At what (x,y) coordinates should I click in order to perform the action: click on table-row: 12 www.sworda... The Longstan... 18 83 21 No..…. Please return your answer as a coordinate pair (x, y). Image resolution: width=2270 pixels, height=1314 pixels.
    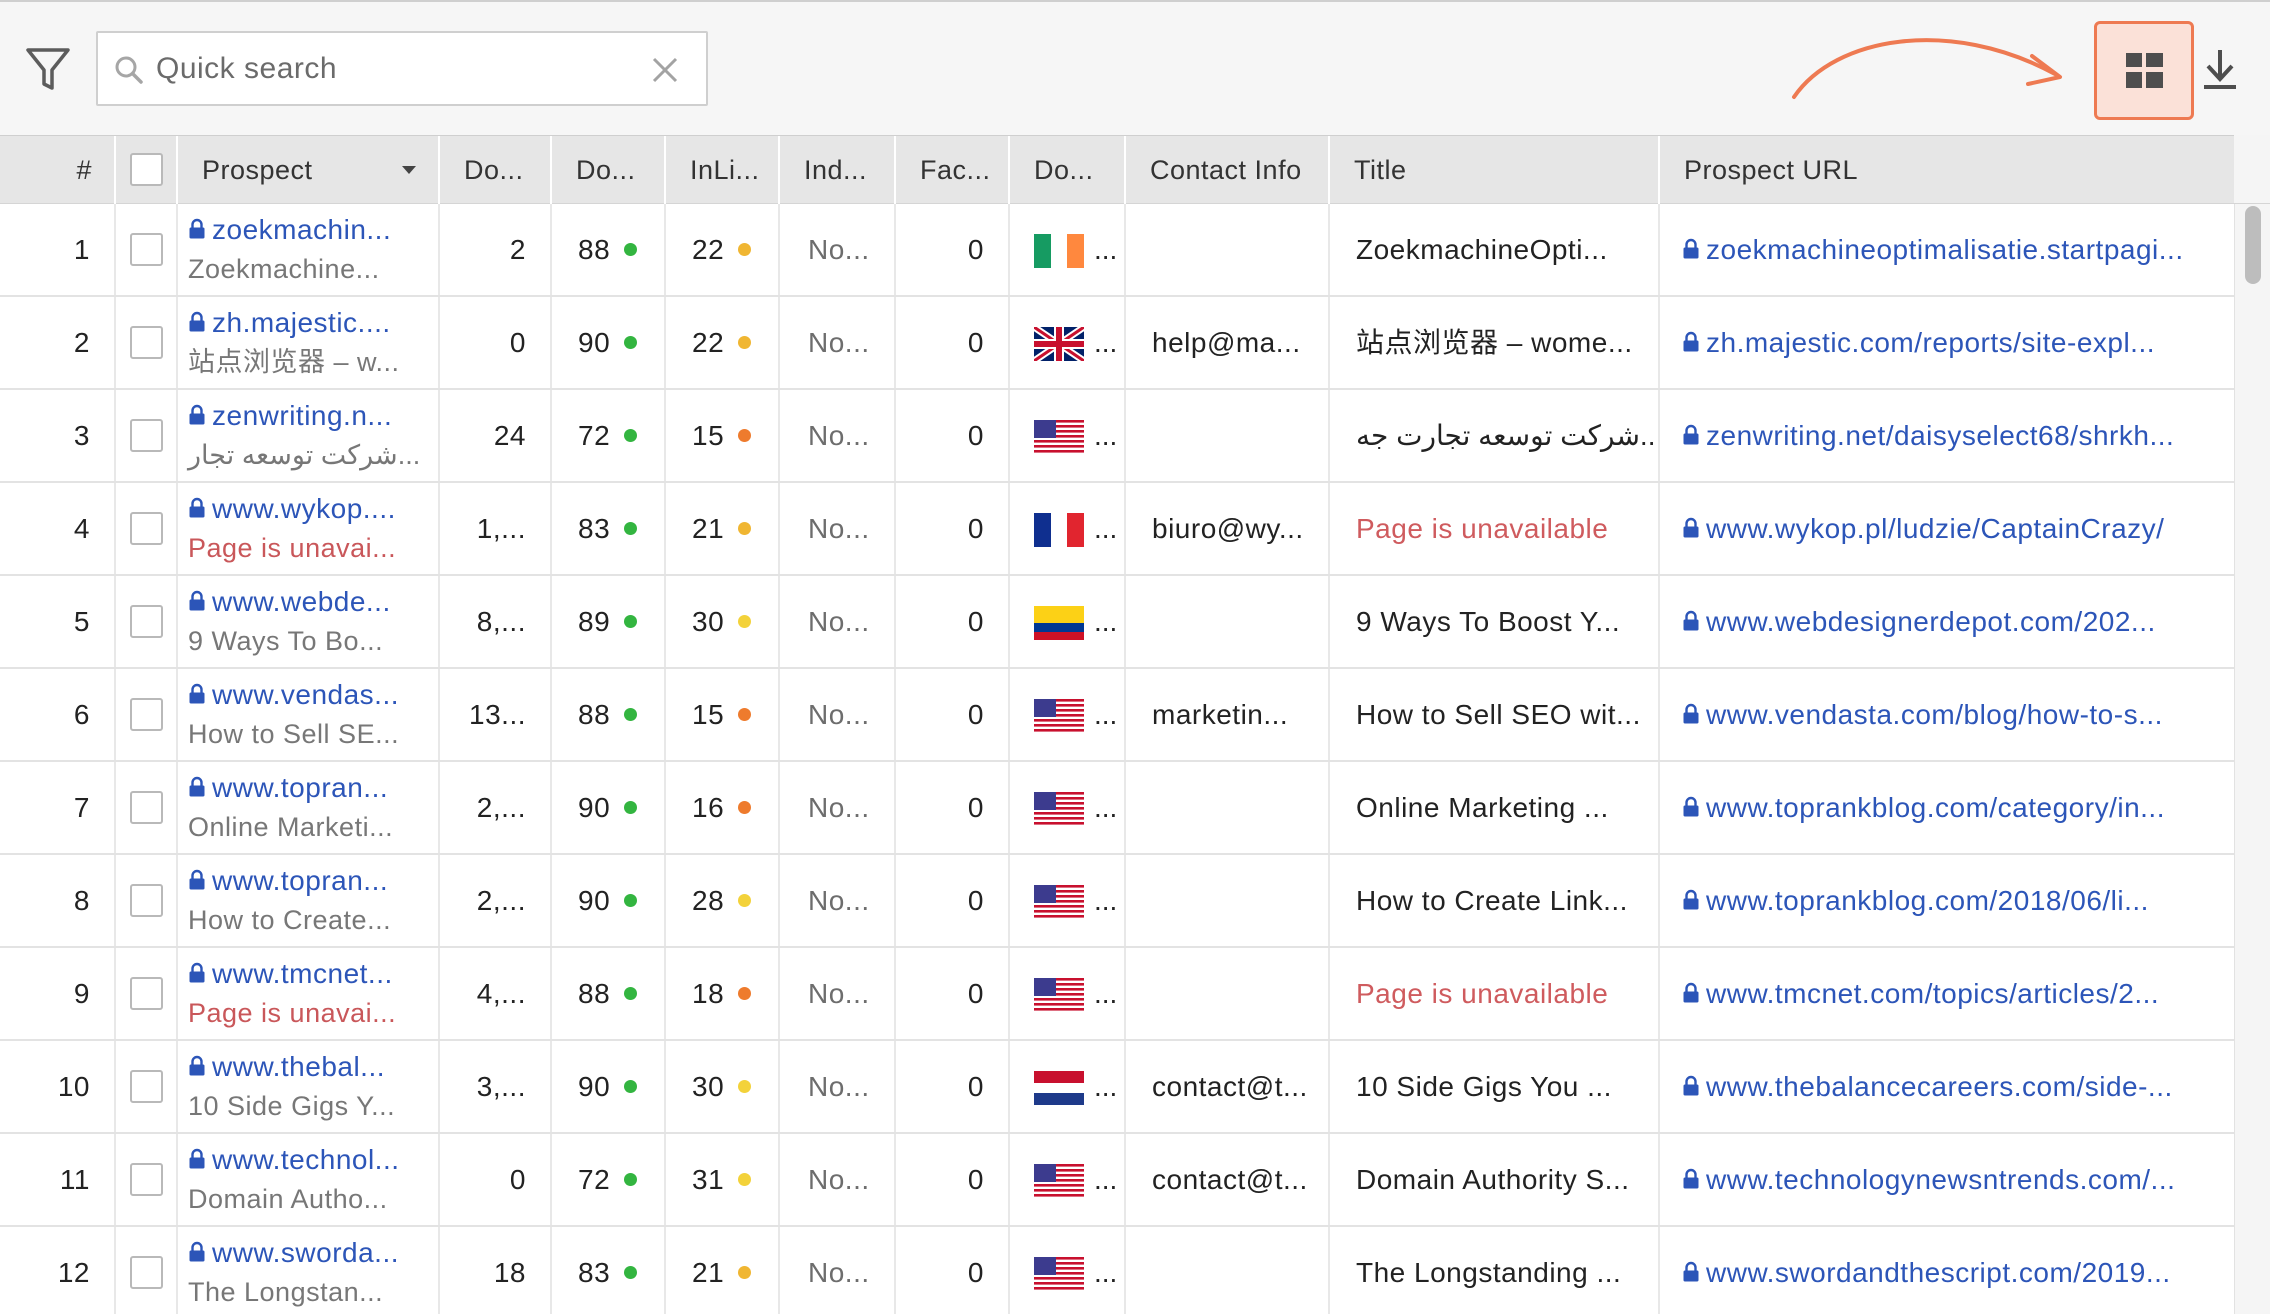
    Looking at the image, I should click on (1117, 1270).